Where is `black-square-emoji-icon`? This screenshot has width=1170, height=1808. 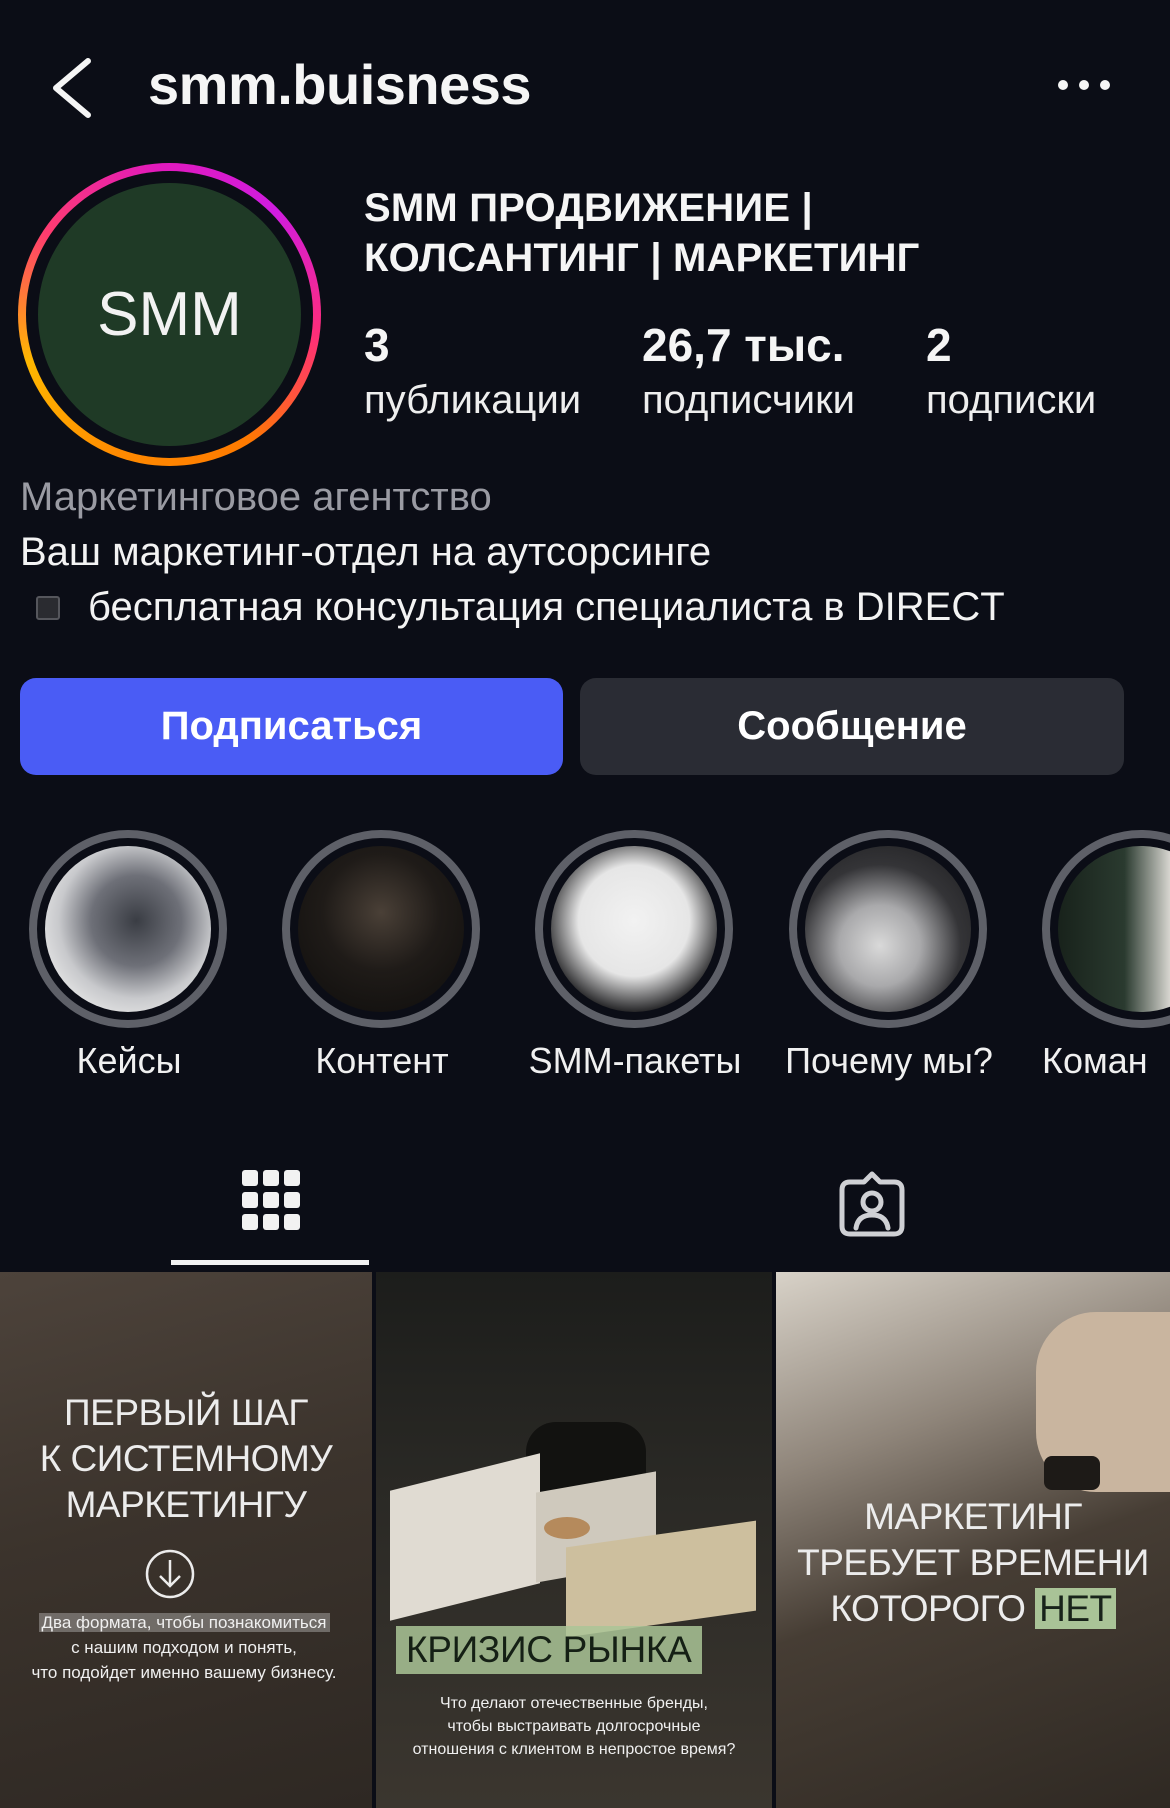 black-square-emoji-icon is located at coordinates (48, 607).